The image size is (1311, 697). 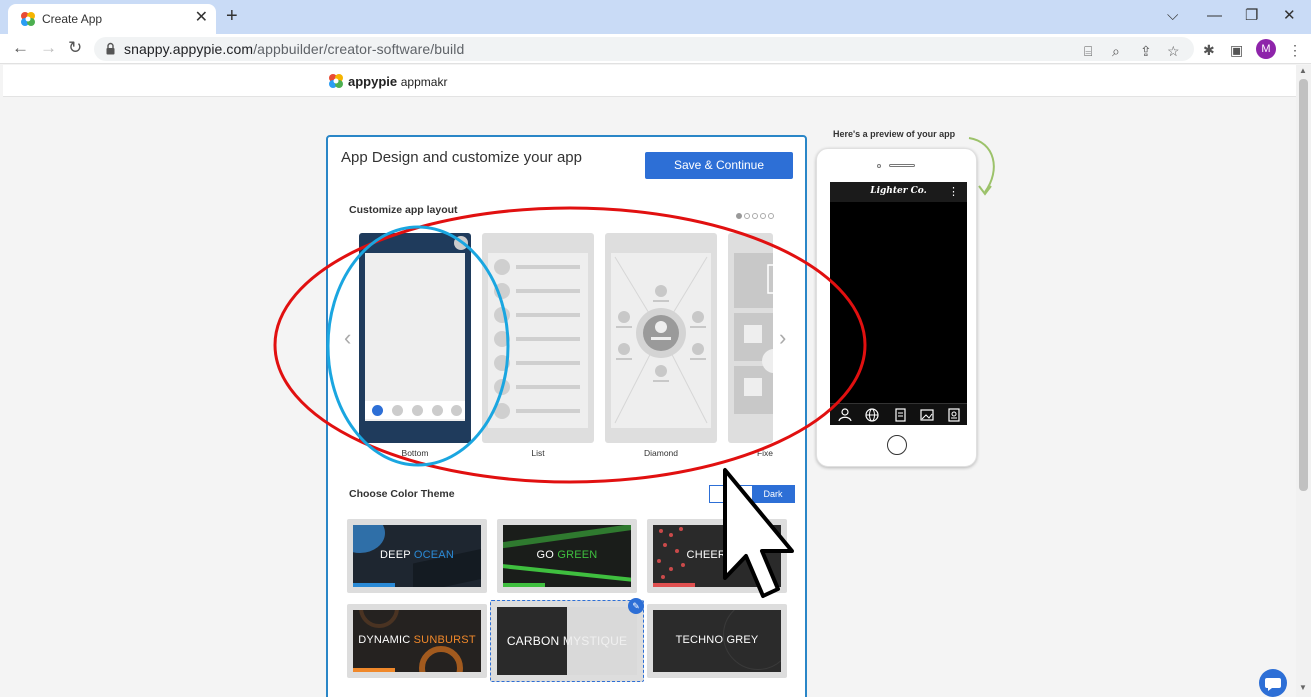 What do you see at coordinates (1172, 16) in the screenshot?
I see `tab-search-chevron-icon: ⌵` at bounding box center [1172, 16].